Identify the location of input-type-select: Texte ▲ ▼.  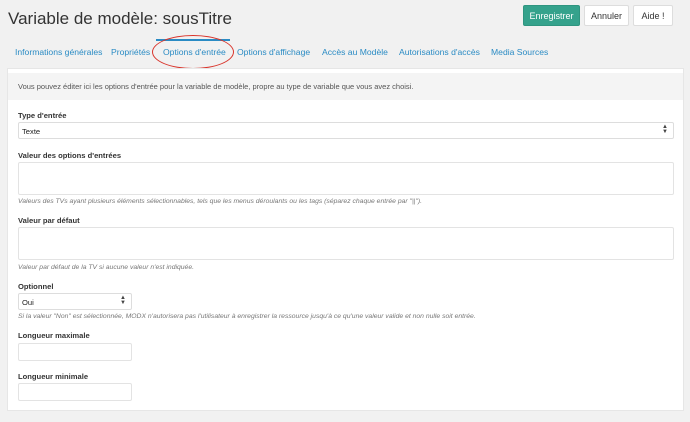
(346, 130).